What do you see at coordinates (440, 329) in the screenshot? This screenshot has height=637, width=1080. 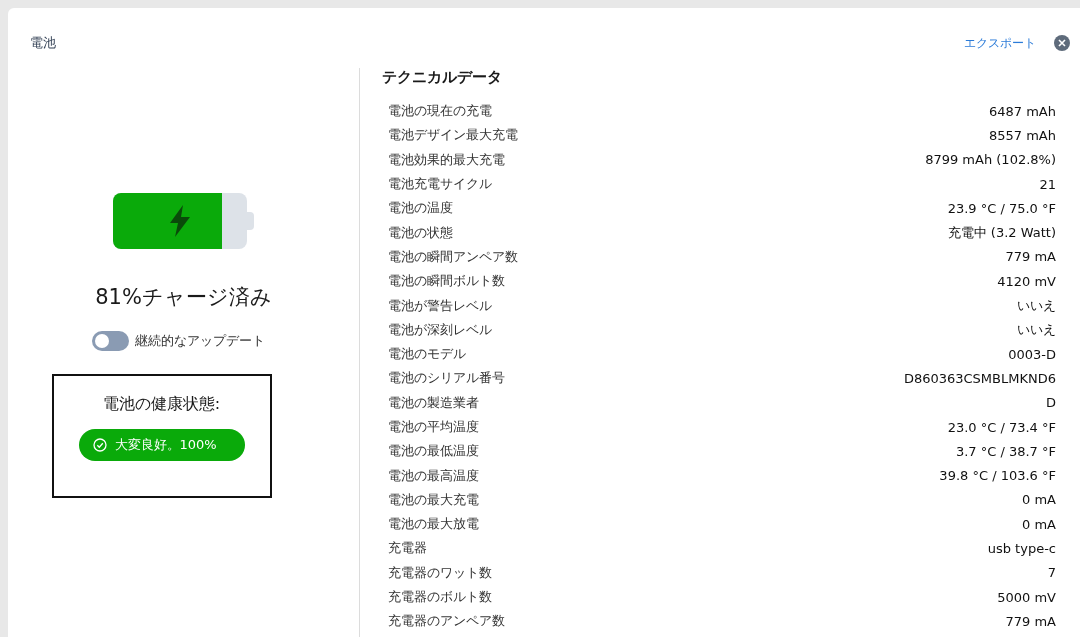 I see `row-label: 電池が深刻レベル` at bounding box center [440, 329].